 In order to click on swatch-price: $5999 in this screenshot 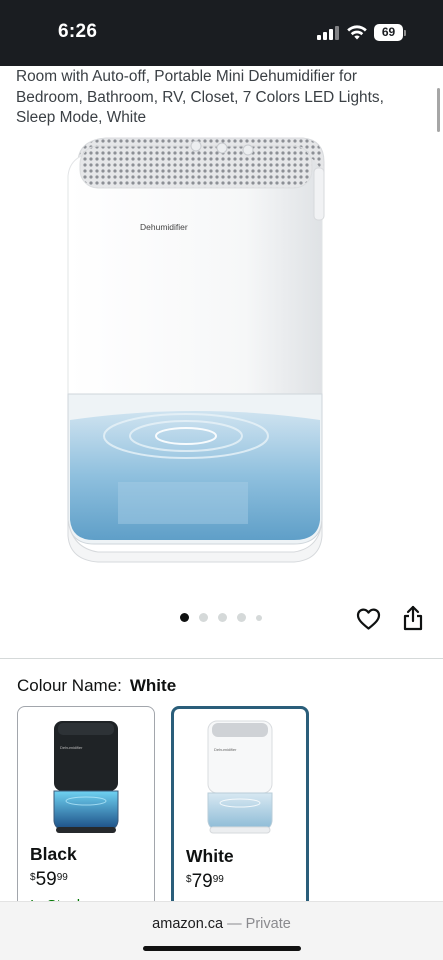, I will do `click(49, 879)`.